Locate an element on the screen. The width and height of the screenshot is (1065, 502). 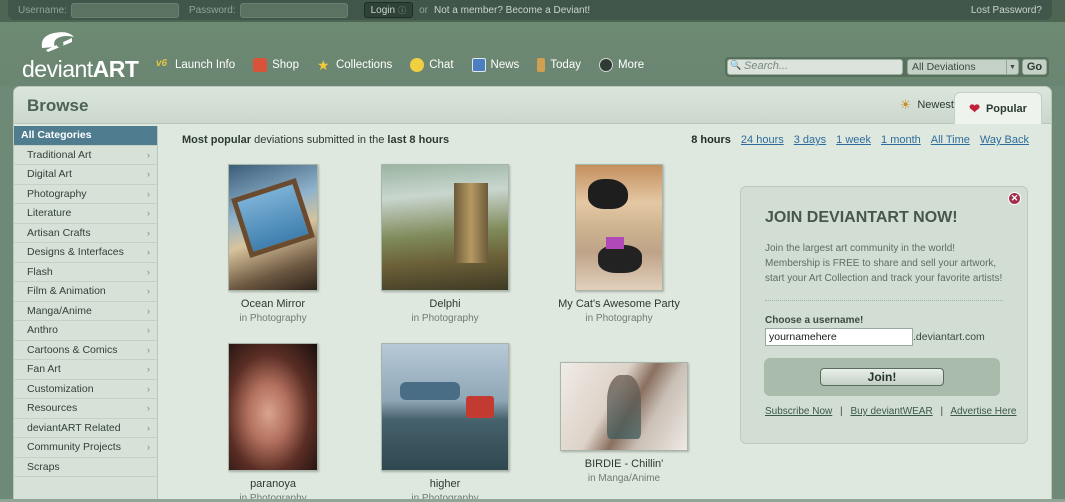
nav-label: Collections is located at coordinates (364, 65).